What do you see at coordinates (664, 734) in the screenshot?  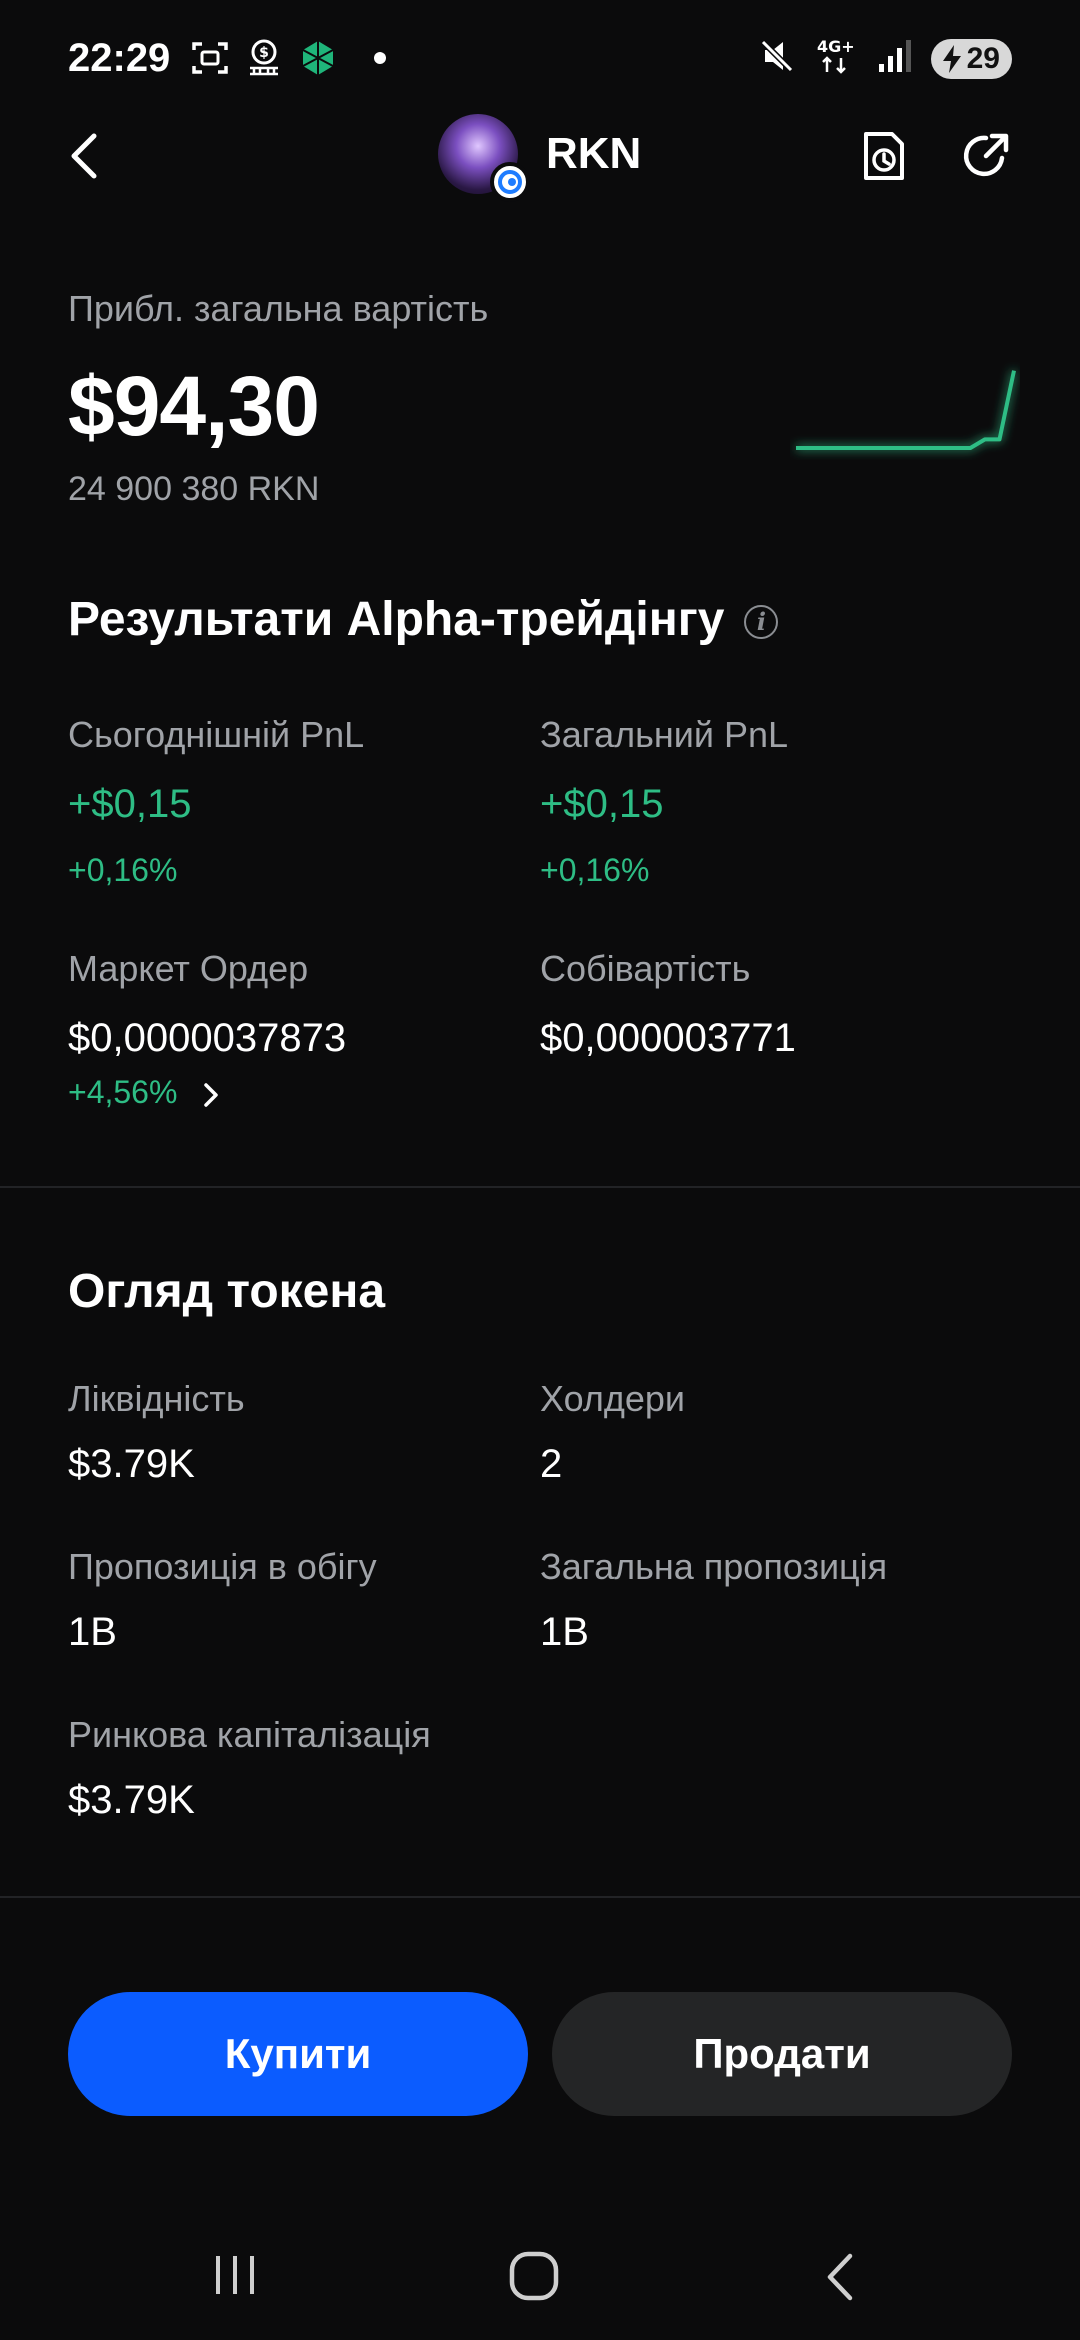 I see `total-pnl-label: Загальний PnL` at bounding box center [664, 734].